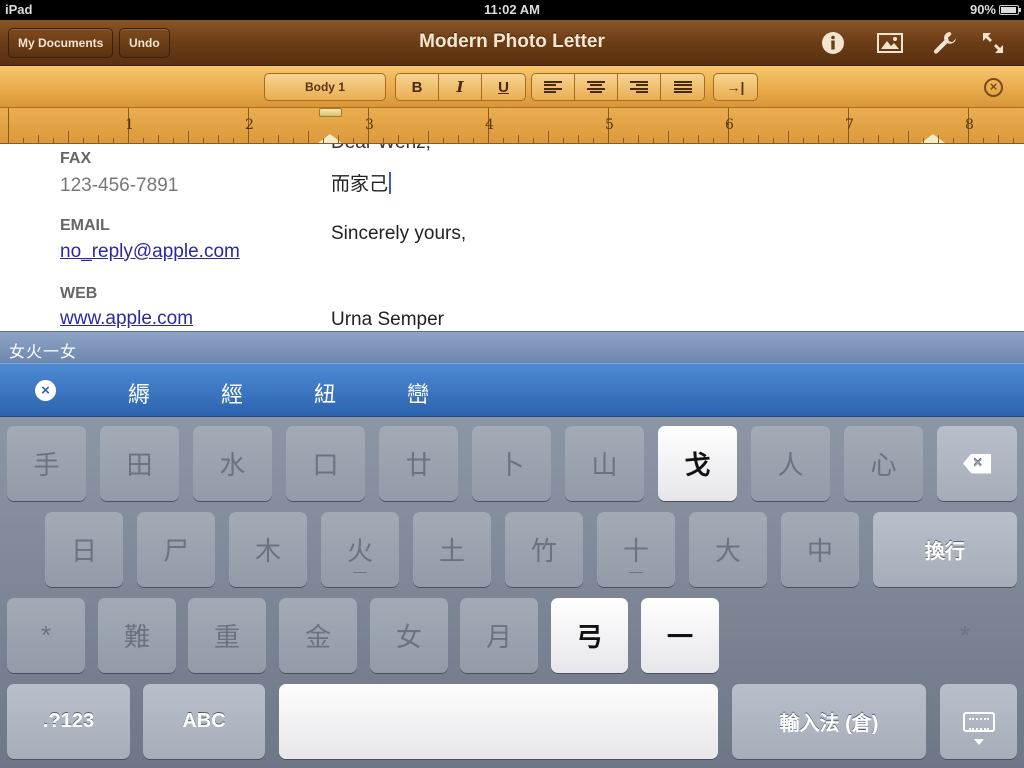 The height and width of the screenshot is (768, 1024). What do you see at coordinates (512, 347) in the screenshot?
I see `composition-bar: 女火一女` at bounding box center [512, 347].